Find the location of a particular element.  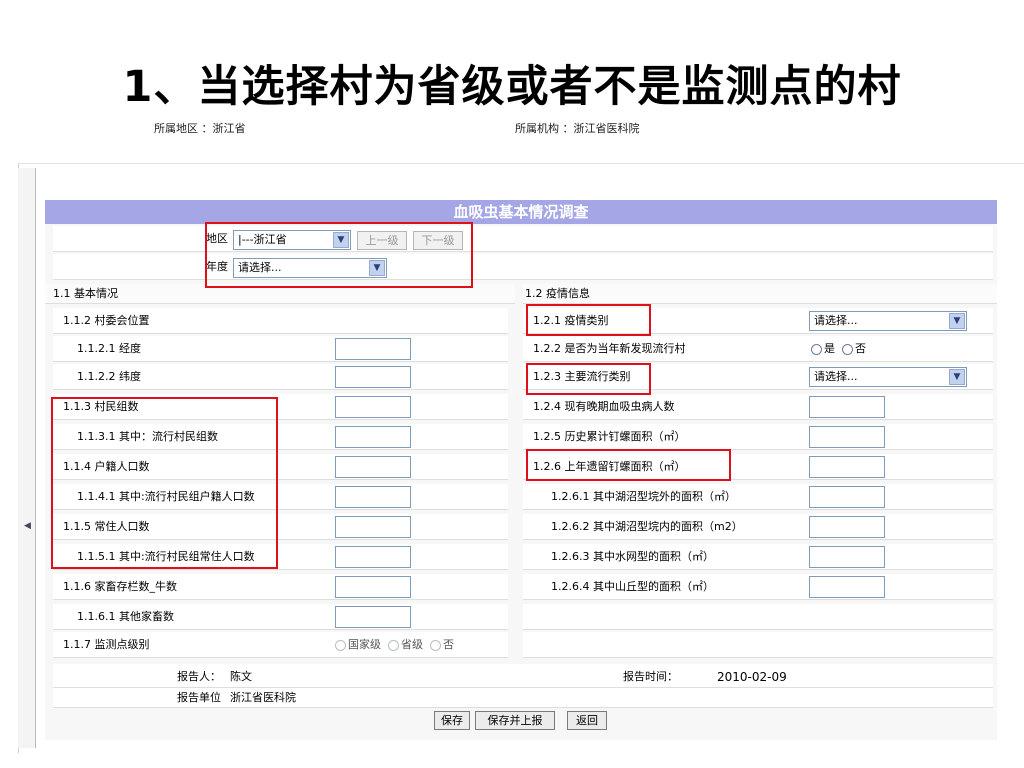

row-label: 1.2.1 疫情类别 is located at coordinates (571, 320).